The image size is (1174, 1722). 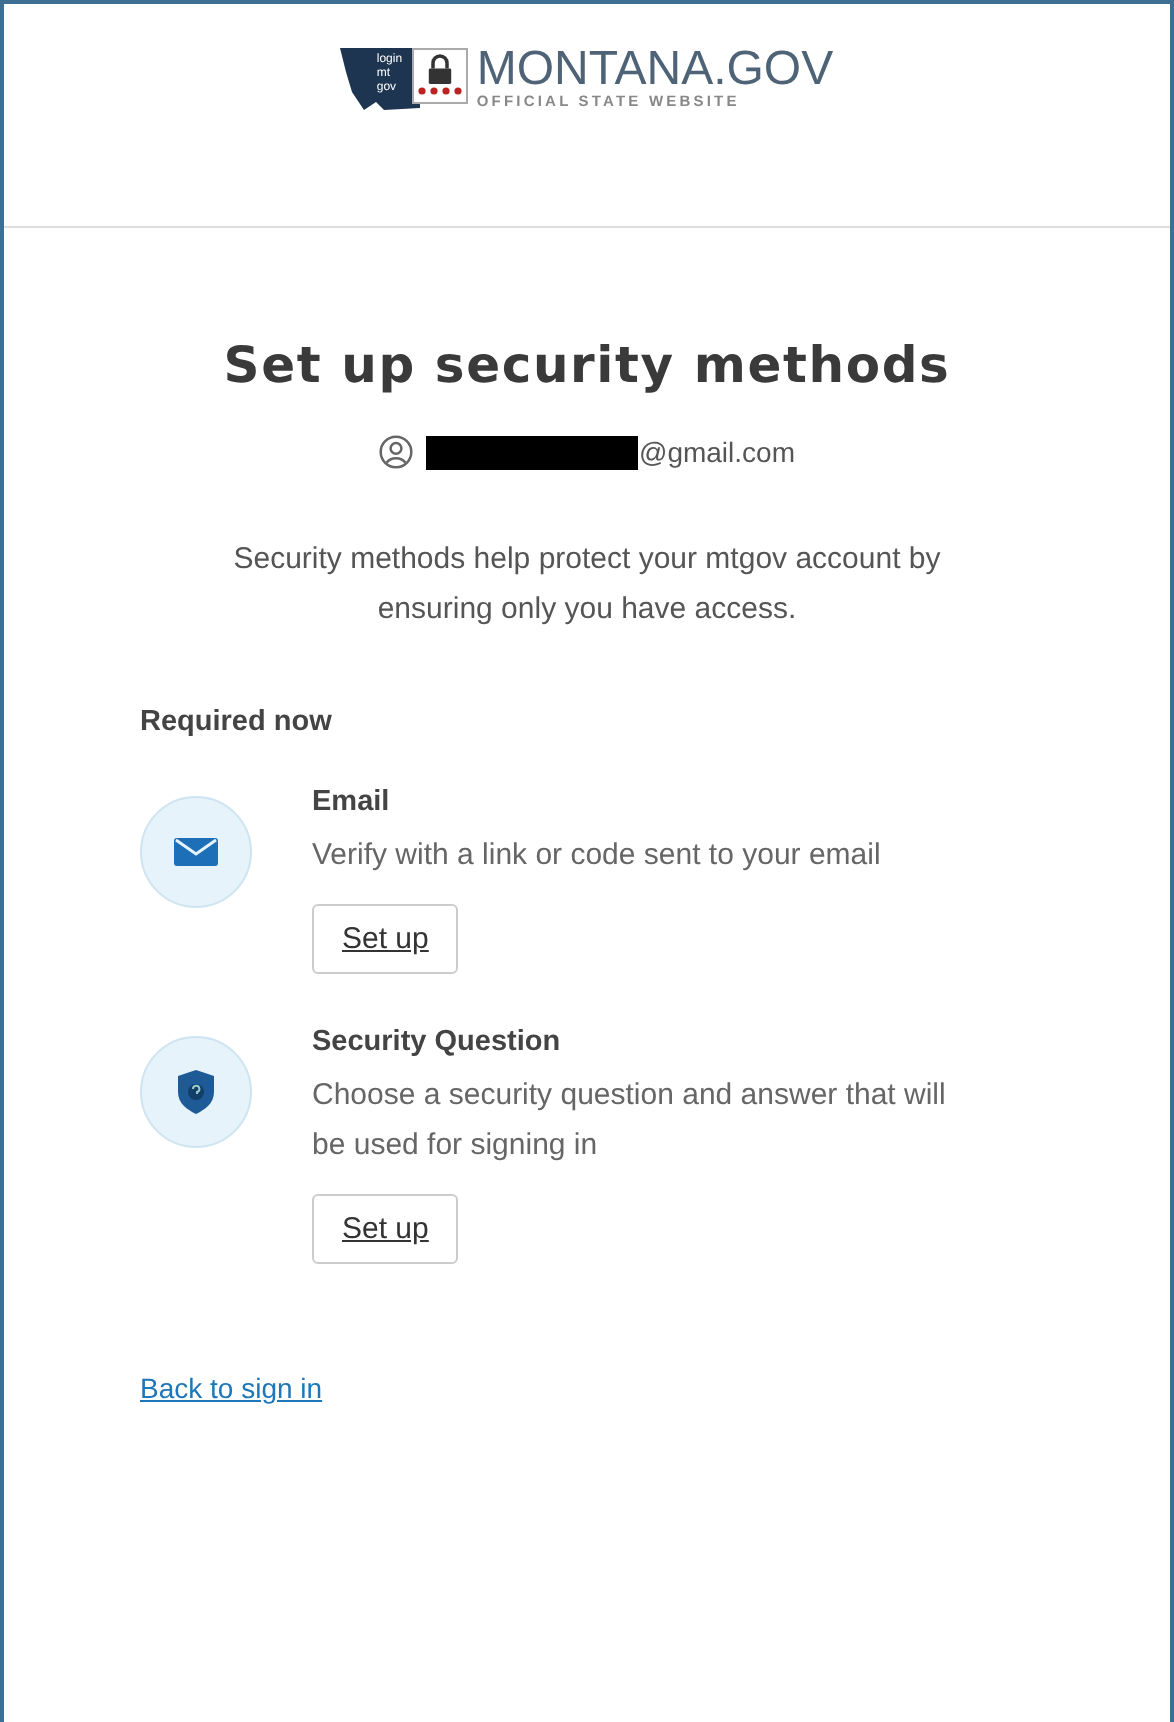 What do you see at coordinates (716, 452) in the screenshot?
I see `account-email: @gmail.com` at bounding box center [716, 452].